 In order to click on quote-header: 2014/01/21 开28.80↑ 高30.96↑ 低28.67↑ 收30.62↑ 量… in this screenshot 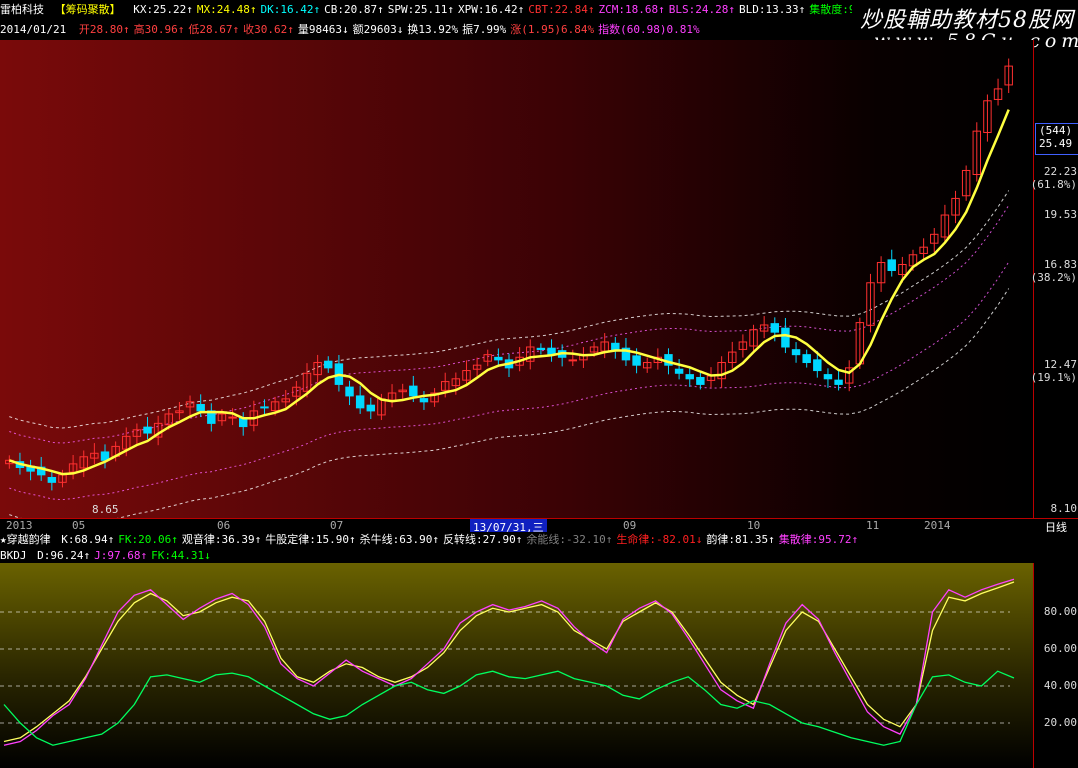, I will do `click(425, 30)`.